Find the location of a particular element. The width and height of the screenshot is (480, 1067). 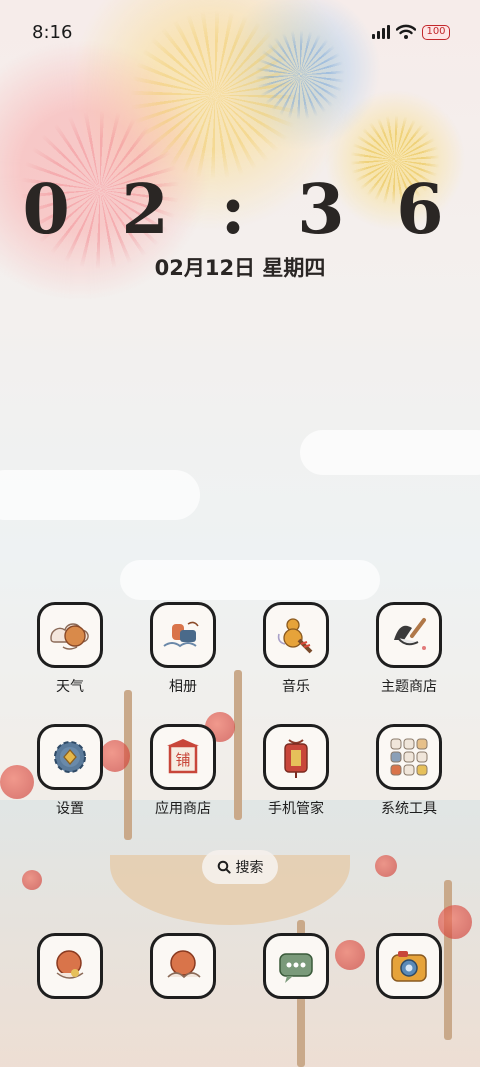

dock-browser is located at coordinates (183, 966).